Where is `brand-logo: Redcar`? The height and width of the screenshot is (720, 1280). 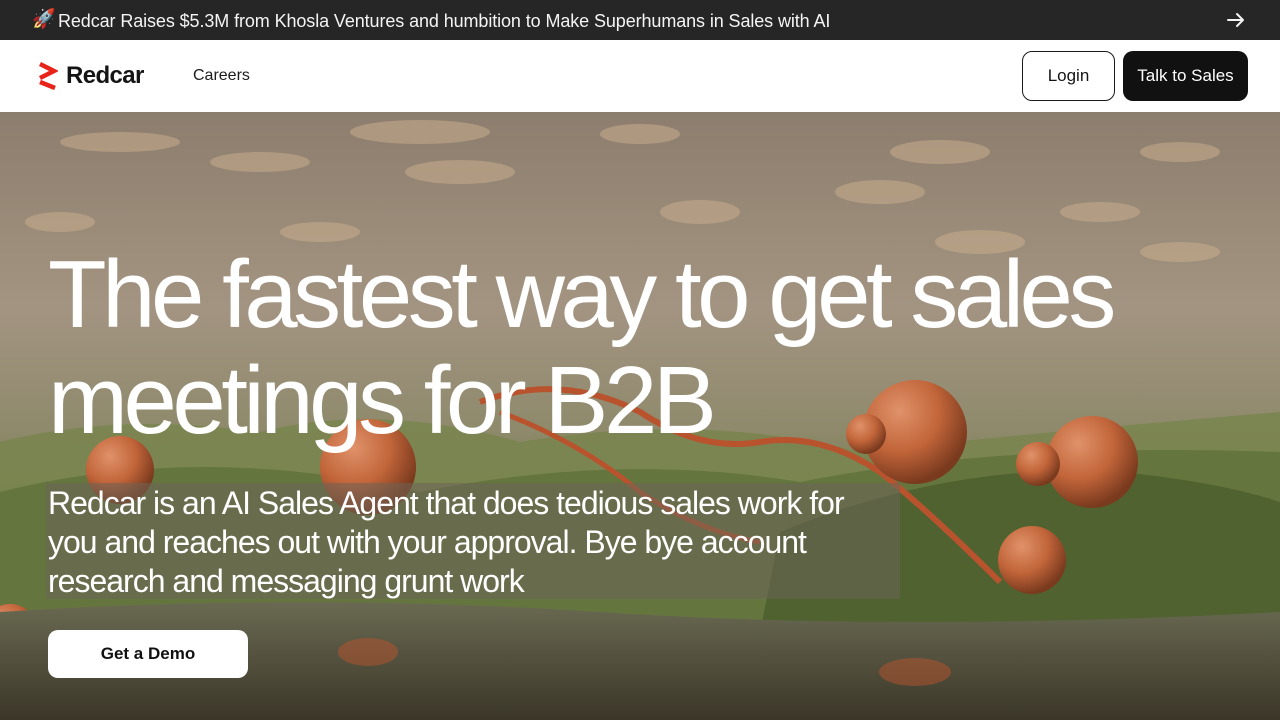
brand-logo: Redcar is located at coordinates (91, 76).